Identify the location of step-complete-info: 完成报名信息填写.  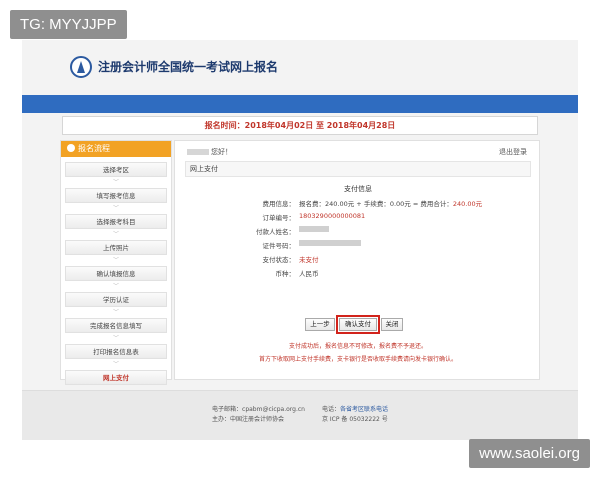
(116, 325).